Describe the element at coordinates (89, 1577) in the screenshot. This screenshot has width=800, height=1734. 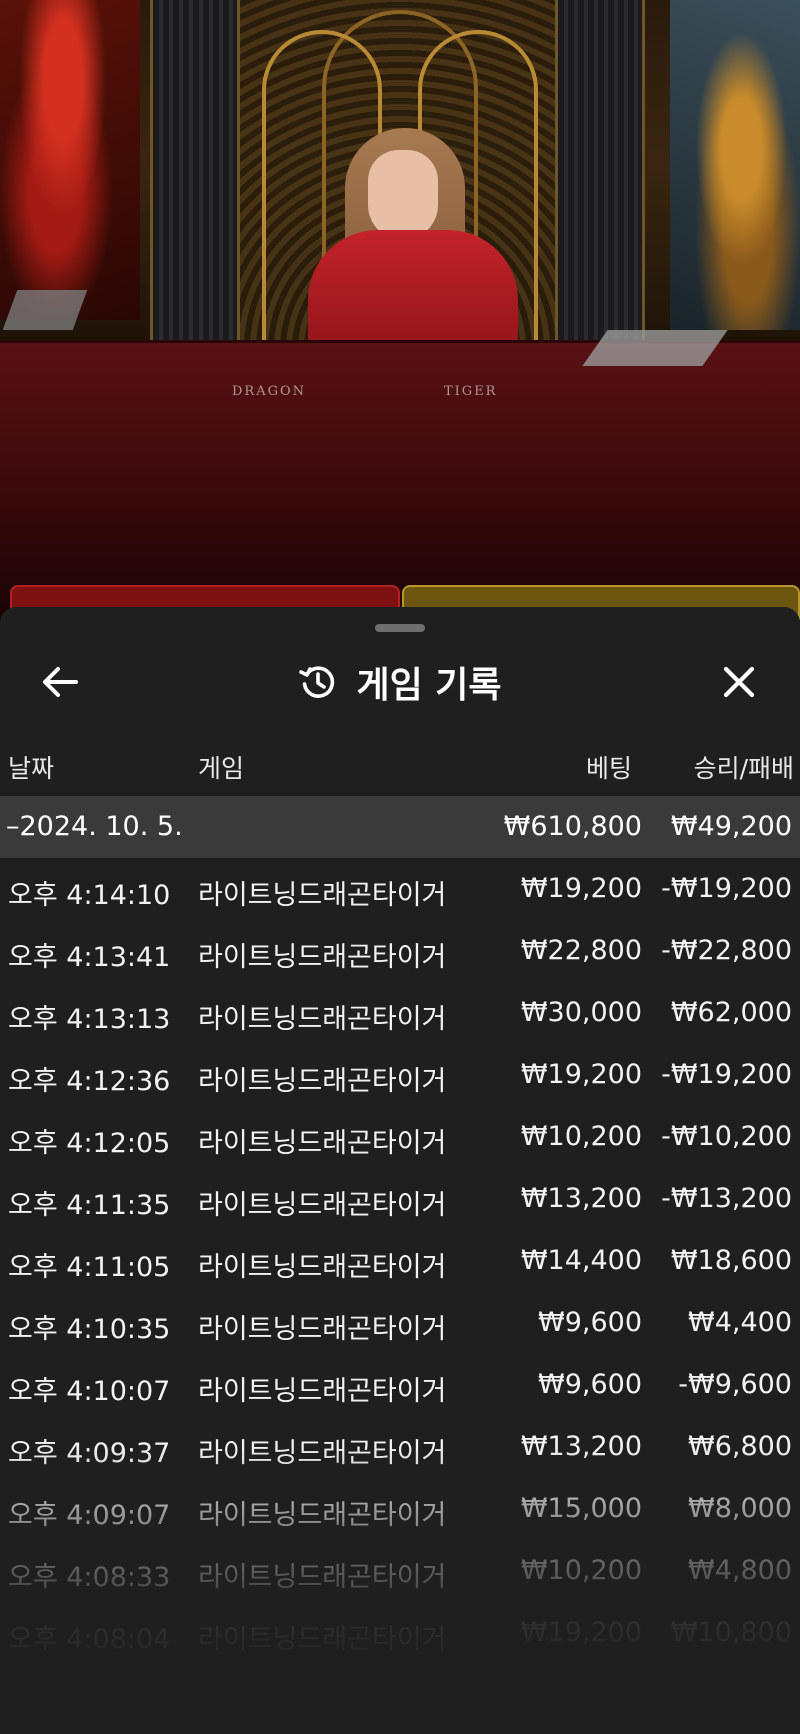
I see `history-row-time: 오후 4:08:33` at that location.